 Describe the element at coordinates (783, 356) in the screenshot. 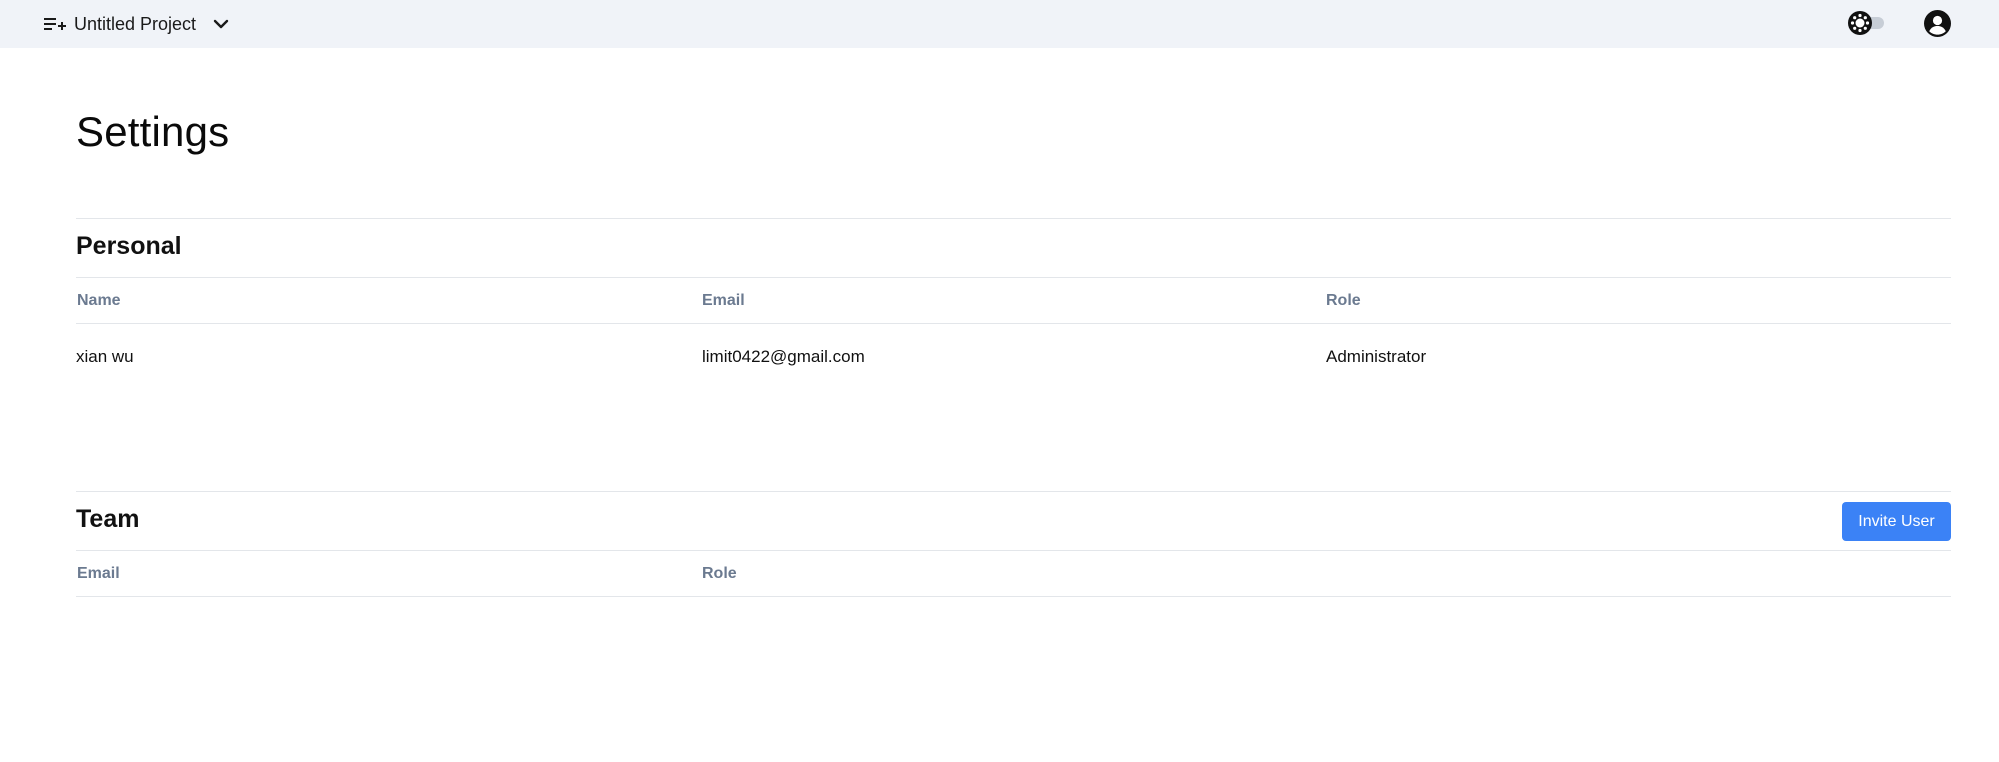

I see `user-email: limit0422@gmail.com` at that location.